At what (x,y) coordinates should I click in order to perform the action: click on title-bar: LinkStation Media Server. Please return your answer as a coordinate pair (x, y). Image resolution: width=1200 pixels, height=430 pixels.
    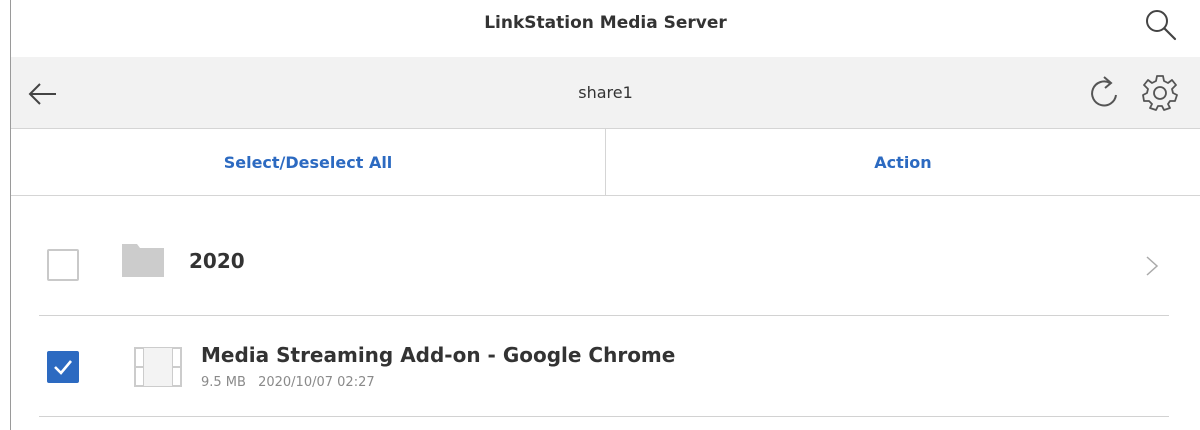
    Looking at the image, I should click on (605, 28).